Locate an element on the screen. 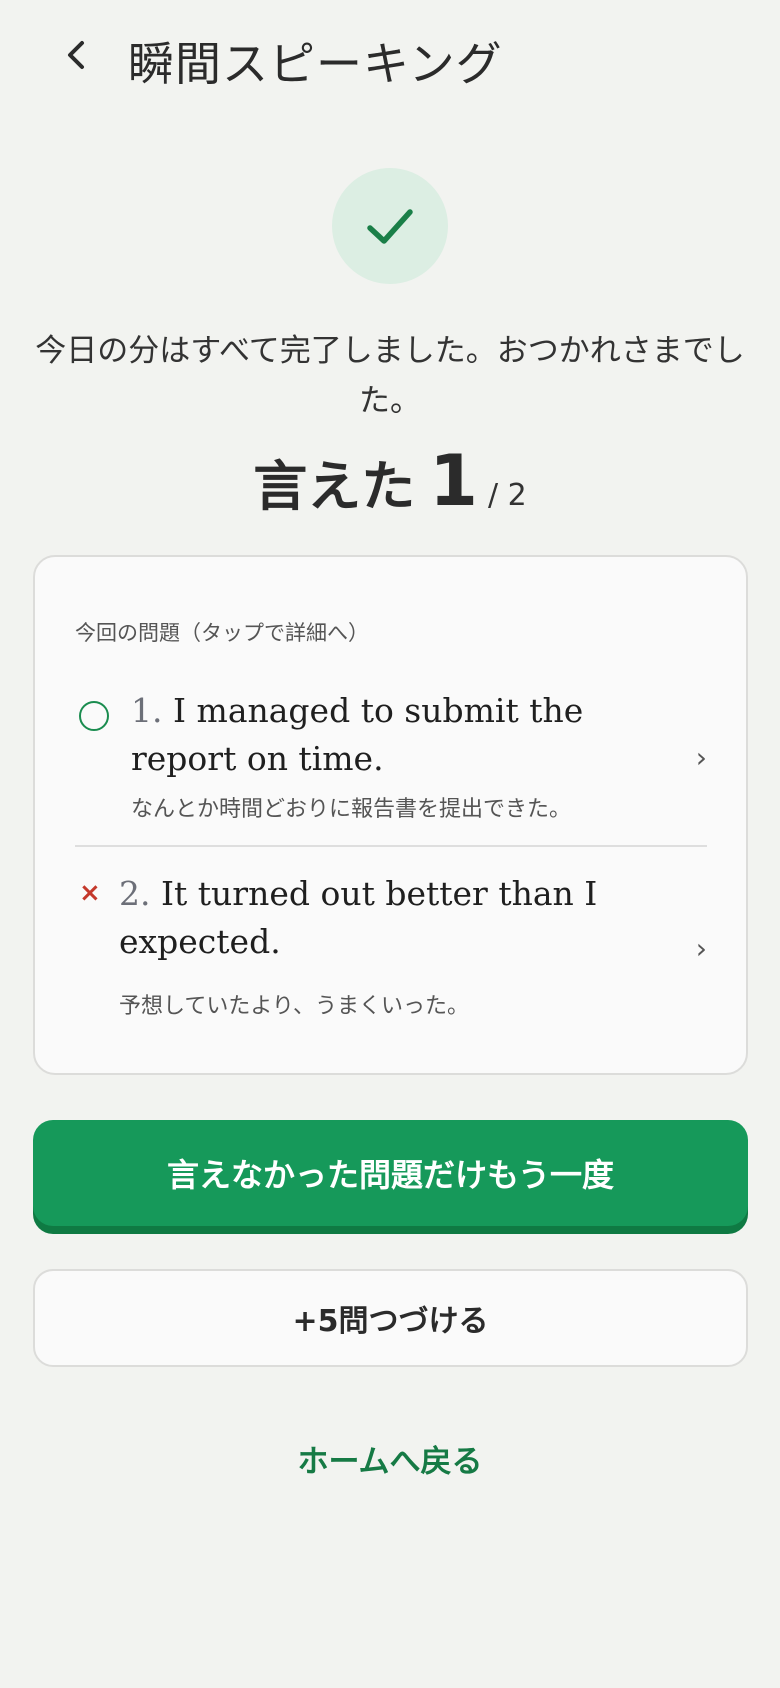 This screenshot has width=780, height=1688. question-english-text: I managed to submit the report on time. is located at coordinates (357, 734).